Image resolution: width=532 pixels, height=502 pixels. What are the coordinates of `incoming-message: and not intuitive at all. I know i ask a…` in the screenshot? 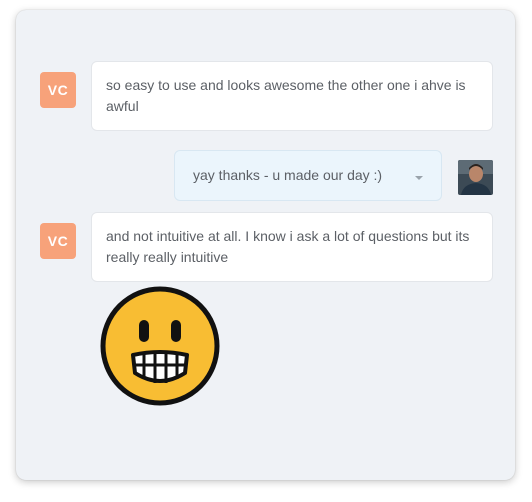 It's located at (292, 247).